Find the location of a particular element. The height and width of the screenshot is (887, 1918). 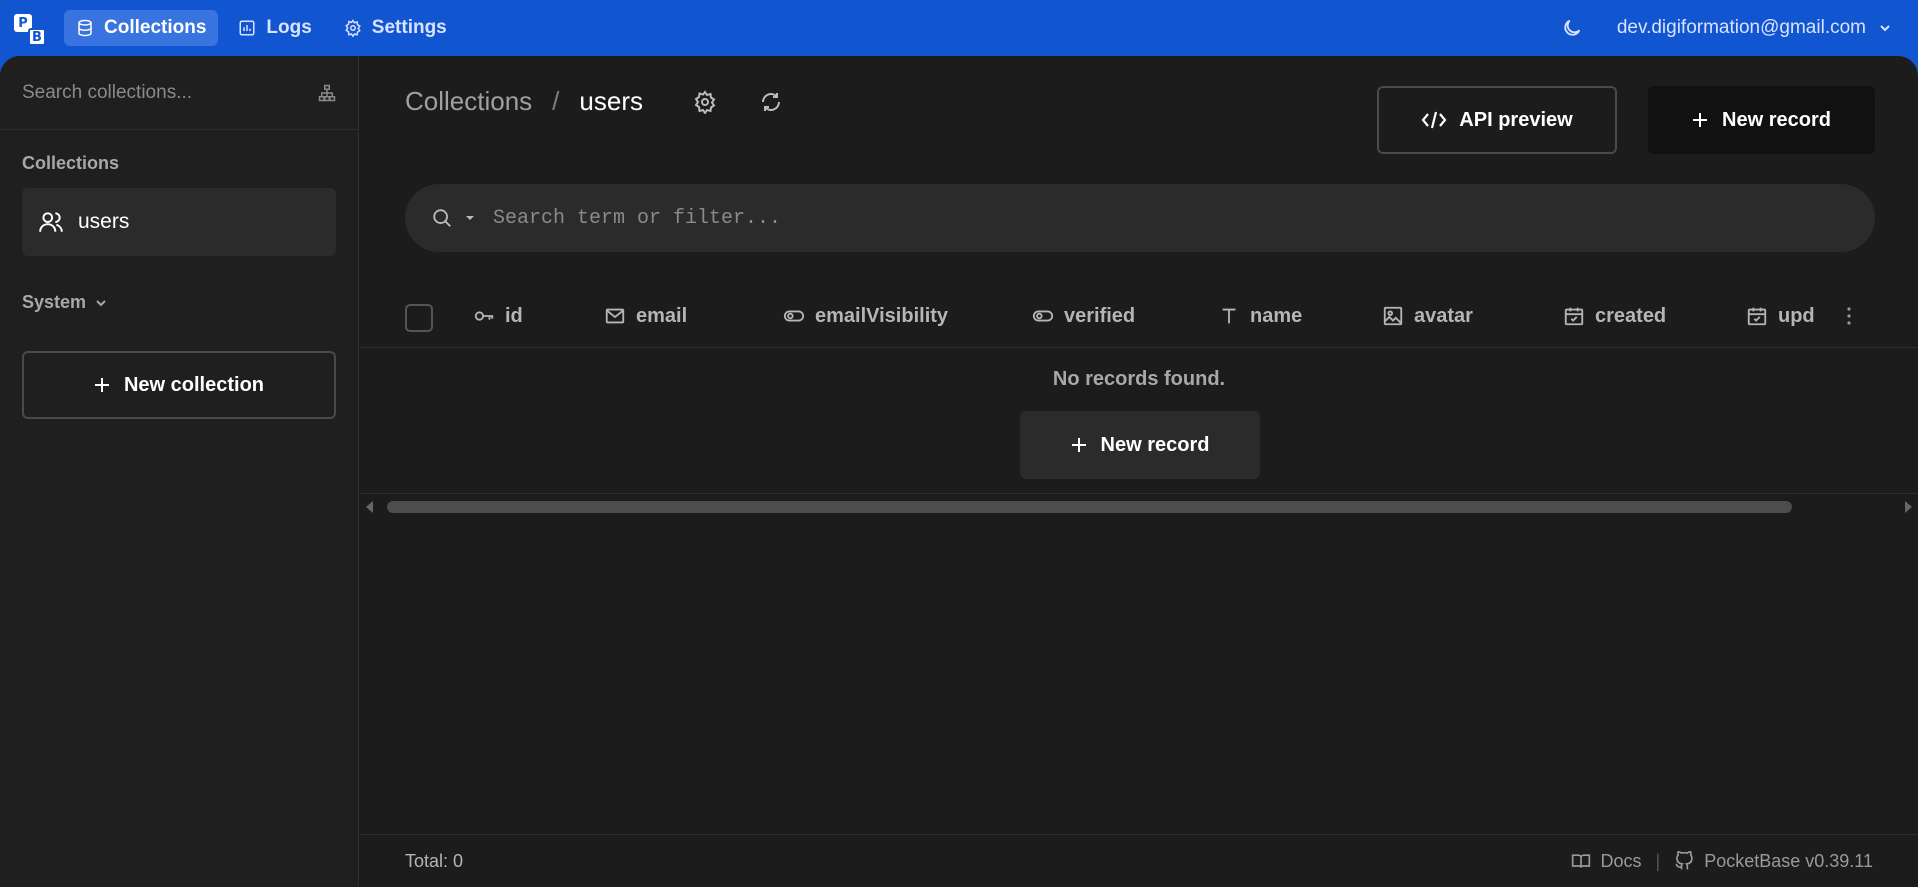

api-preview-button: API preview is located at coordinates (1497, 120).